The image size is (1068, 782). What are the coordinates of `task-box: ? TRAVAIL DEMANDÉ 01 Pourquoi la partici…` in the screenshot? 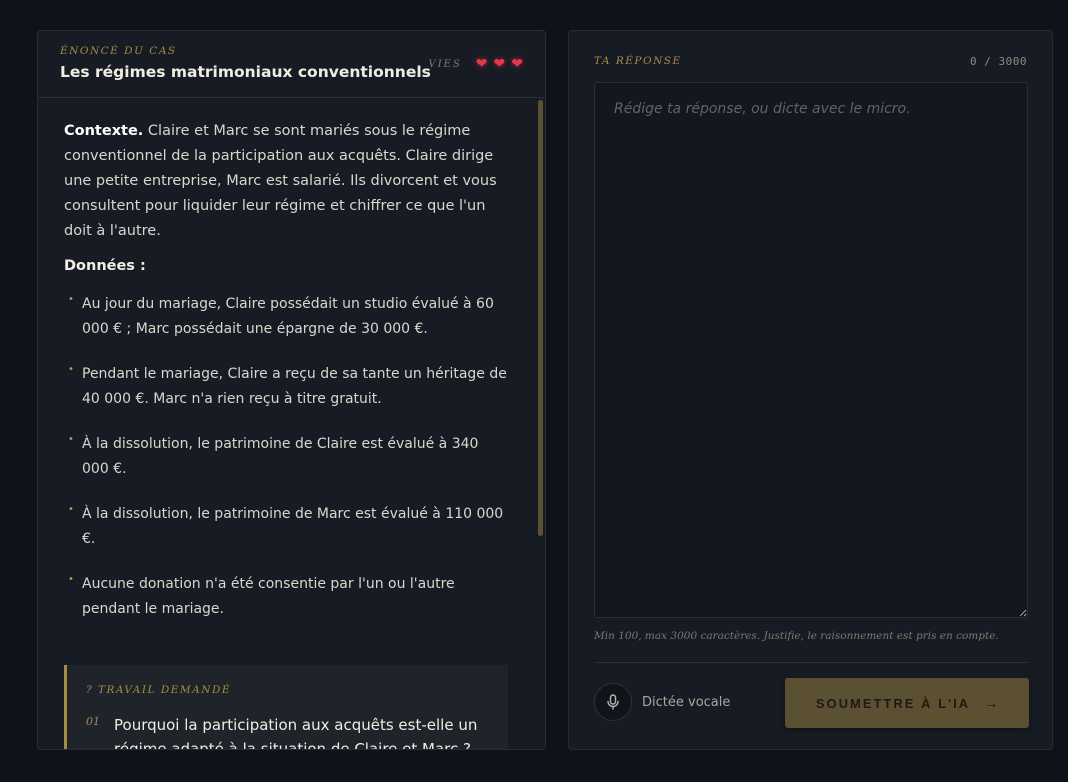 It's located at (286, 707).